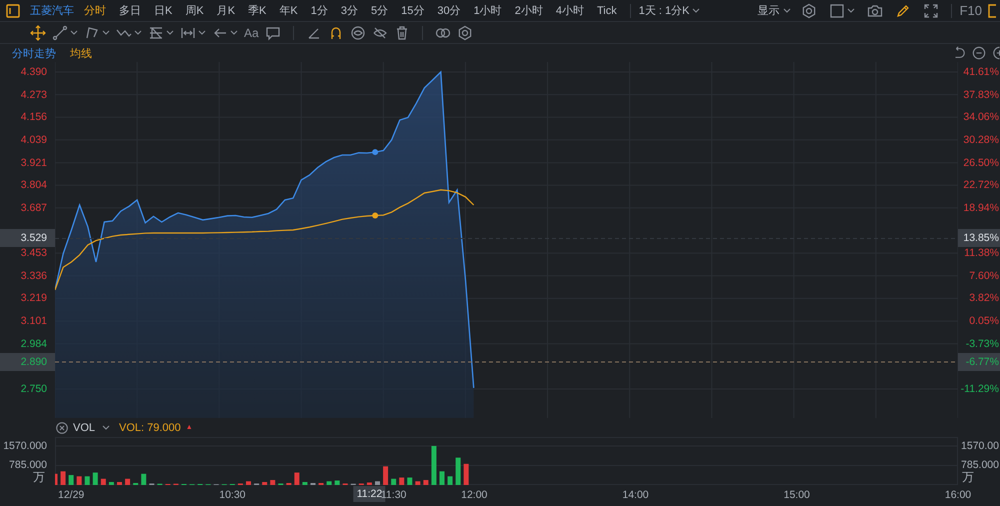 The image size is (1000, 506). What do you see at coordinates (412, 10) in the screenshot?
I see `period-tab: 15分` at bounding box center [412, 10].